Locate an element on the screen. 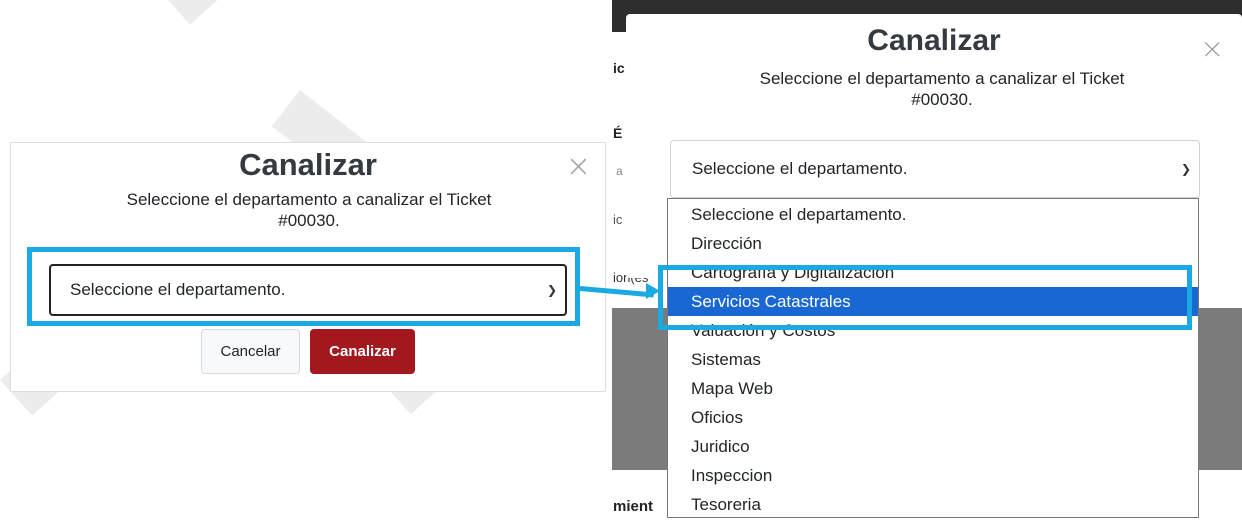 This screenshot has height=522, width=1242. department-select: Seleccione el departamento. ❯ is located at coordinates (935, 169).